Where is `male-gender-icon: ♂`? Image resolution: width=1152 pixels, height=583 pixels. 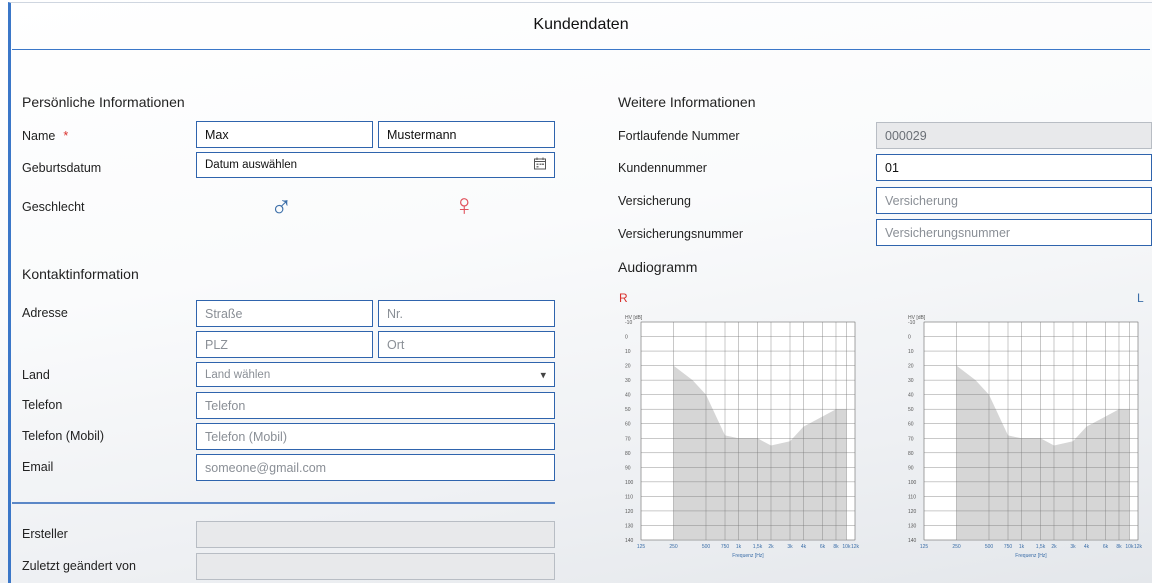
male-gender-icon: ♂ is located at coordinates (281, 208).